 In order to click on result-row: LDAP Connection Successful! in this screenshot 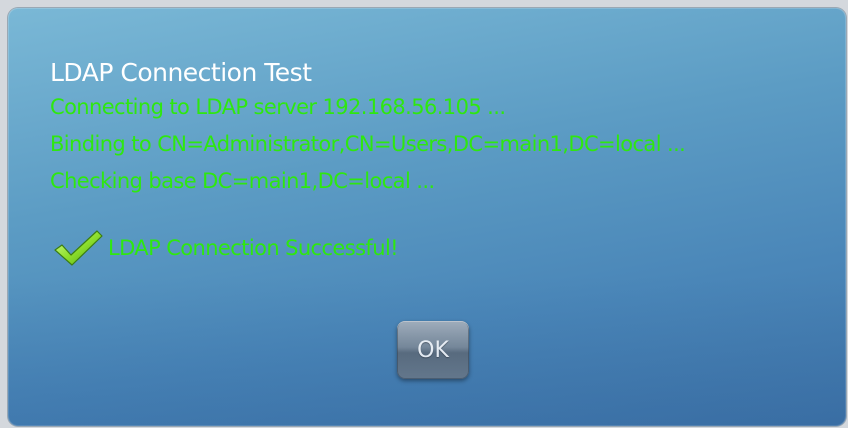, I will do `click(225, 248)`.